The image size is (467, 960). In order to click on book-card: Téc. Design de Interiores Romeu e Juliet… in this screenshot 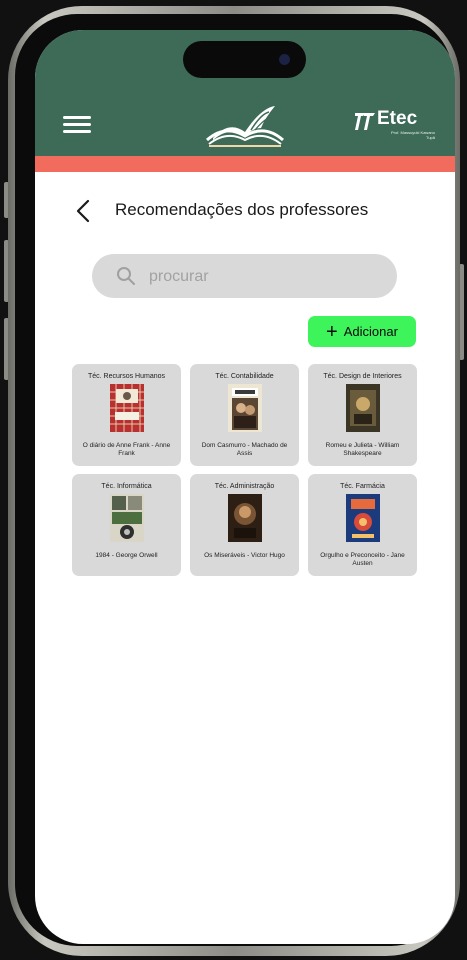, I will do `click(362, 415)`.